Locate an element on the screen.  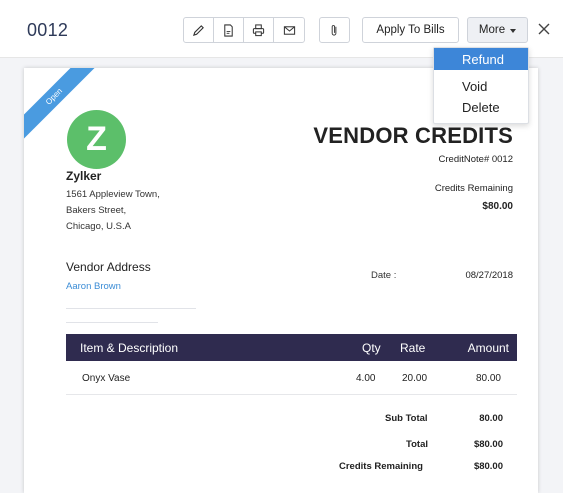
menu-item-delete: Delete is located at coordinates (481, 107).